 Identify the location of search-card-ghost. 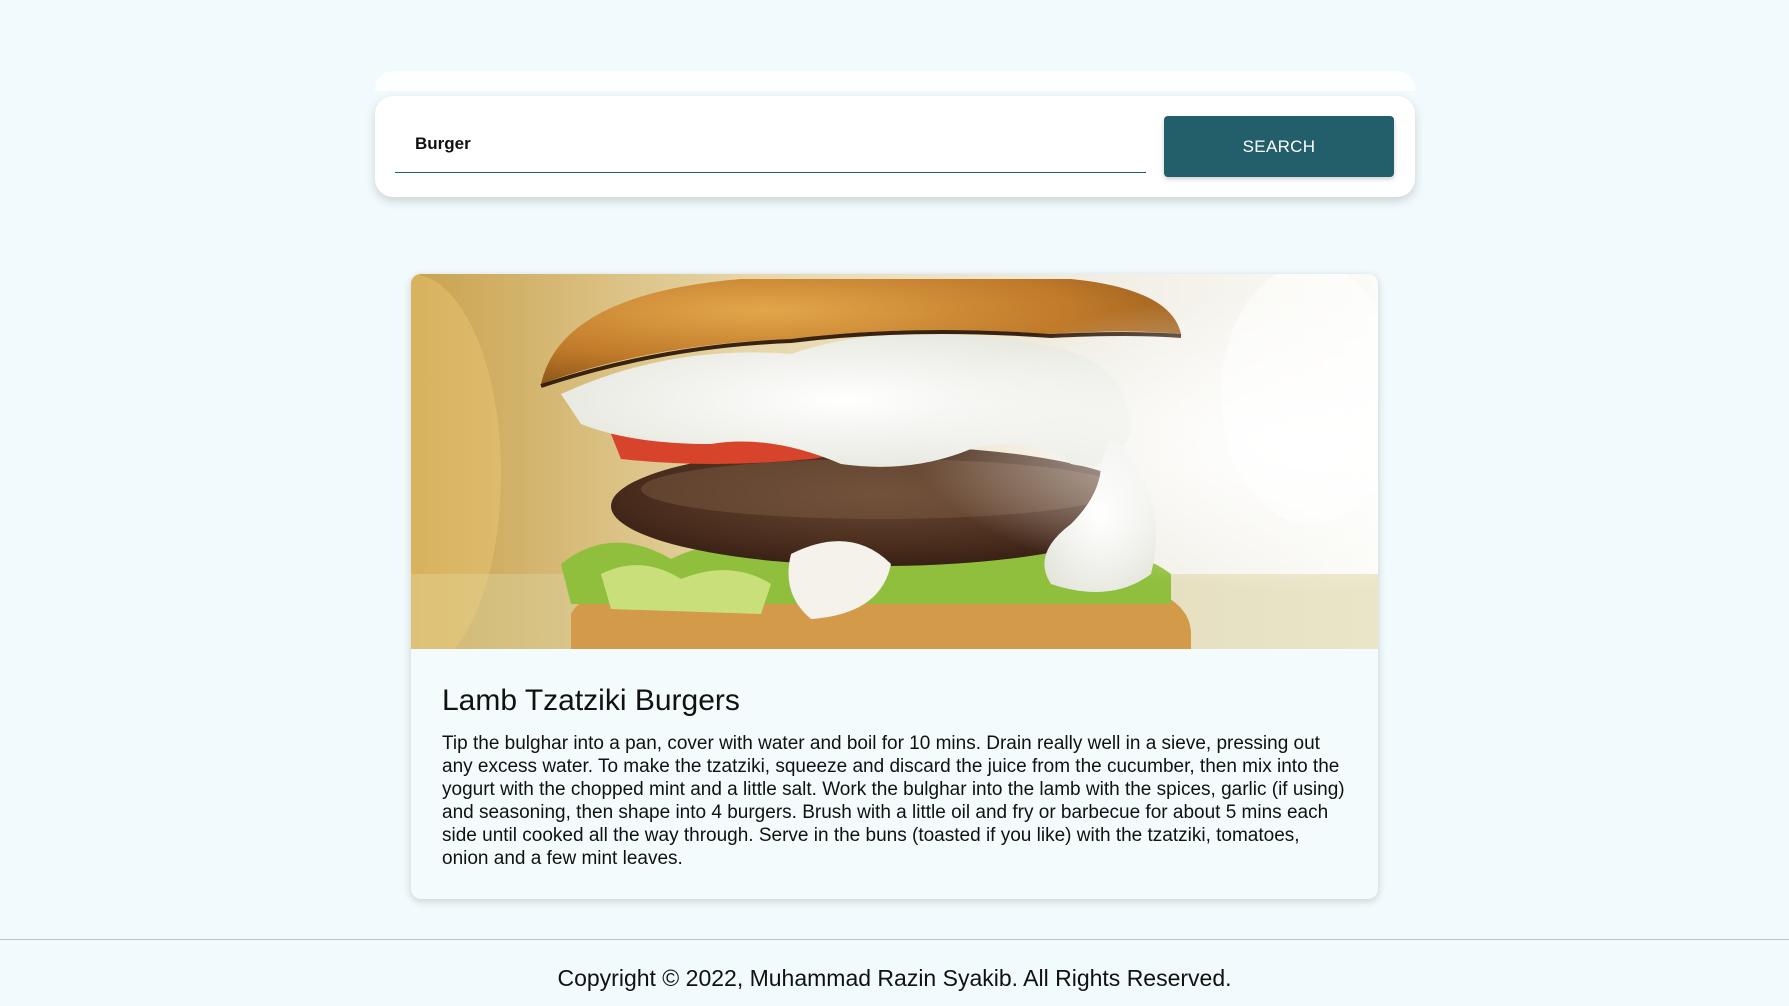
(895, 81).